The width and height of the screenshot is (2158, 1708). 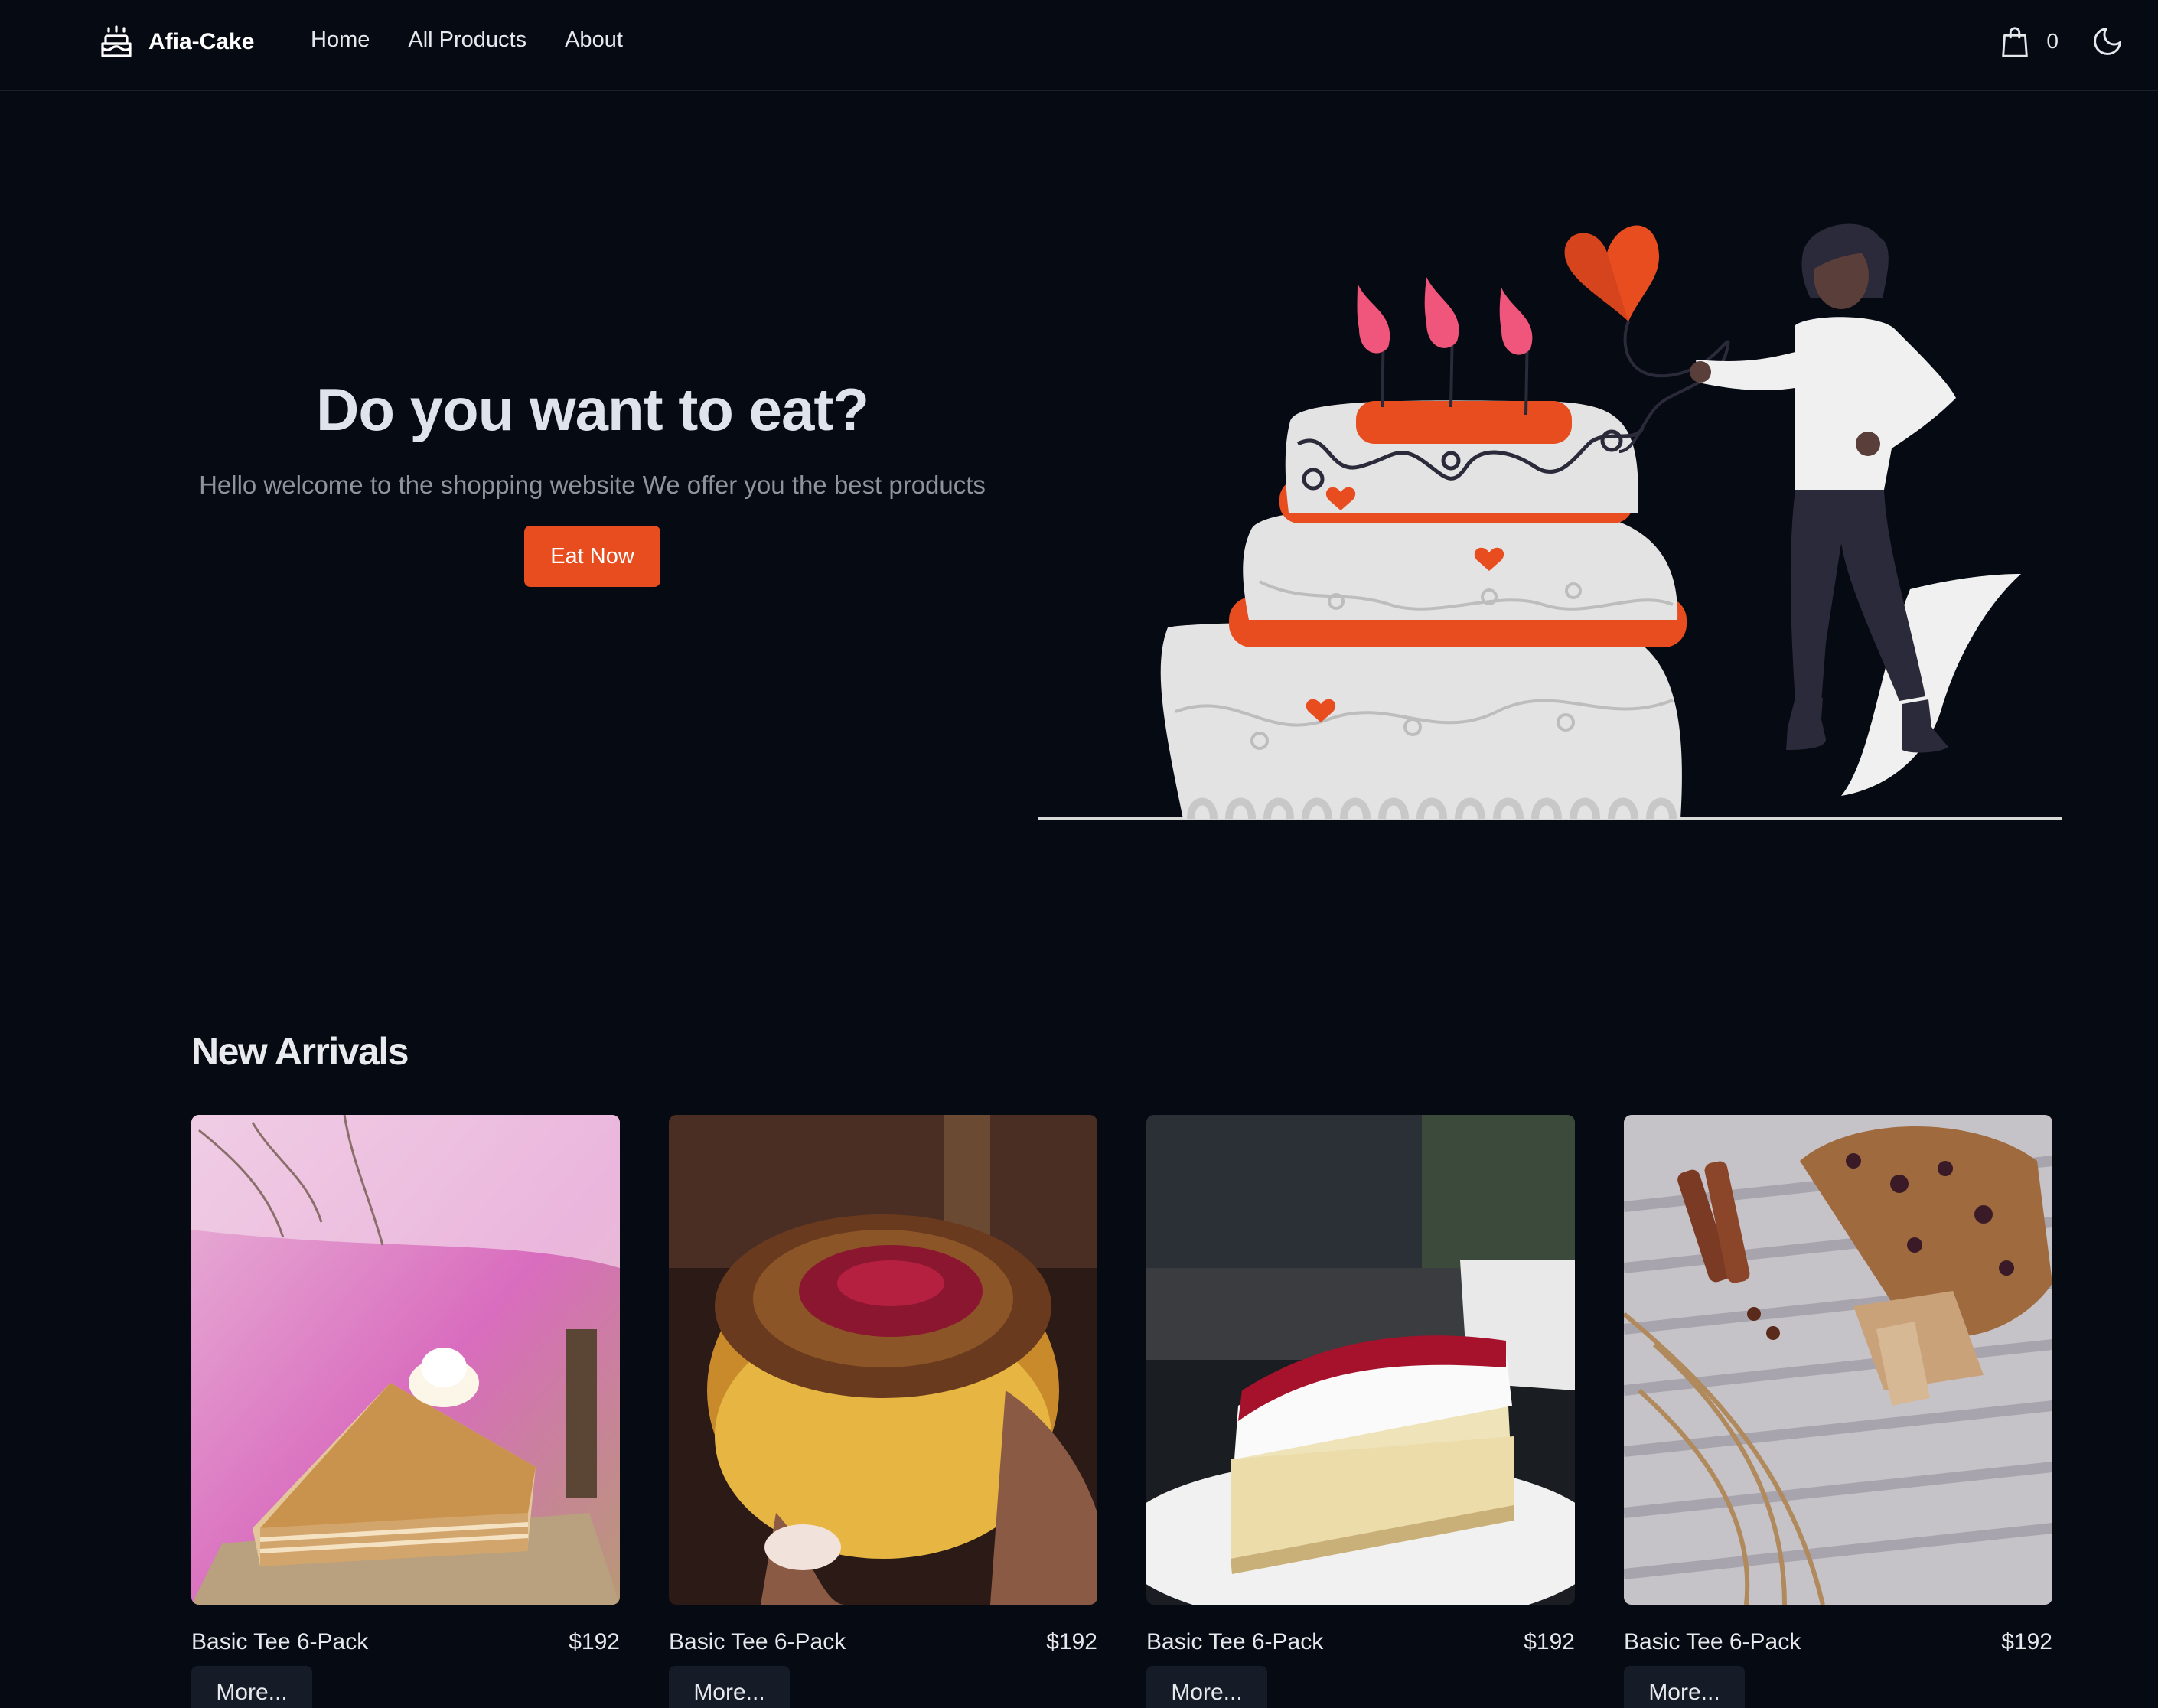 I want to click on brand: Afia-Cake, so click(x=176, y=42).